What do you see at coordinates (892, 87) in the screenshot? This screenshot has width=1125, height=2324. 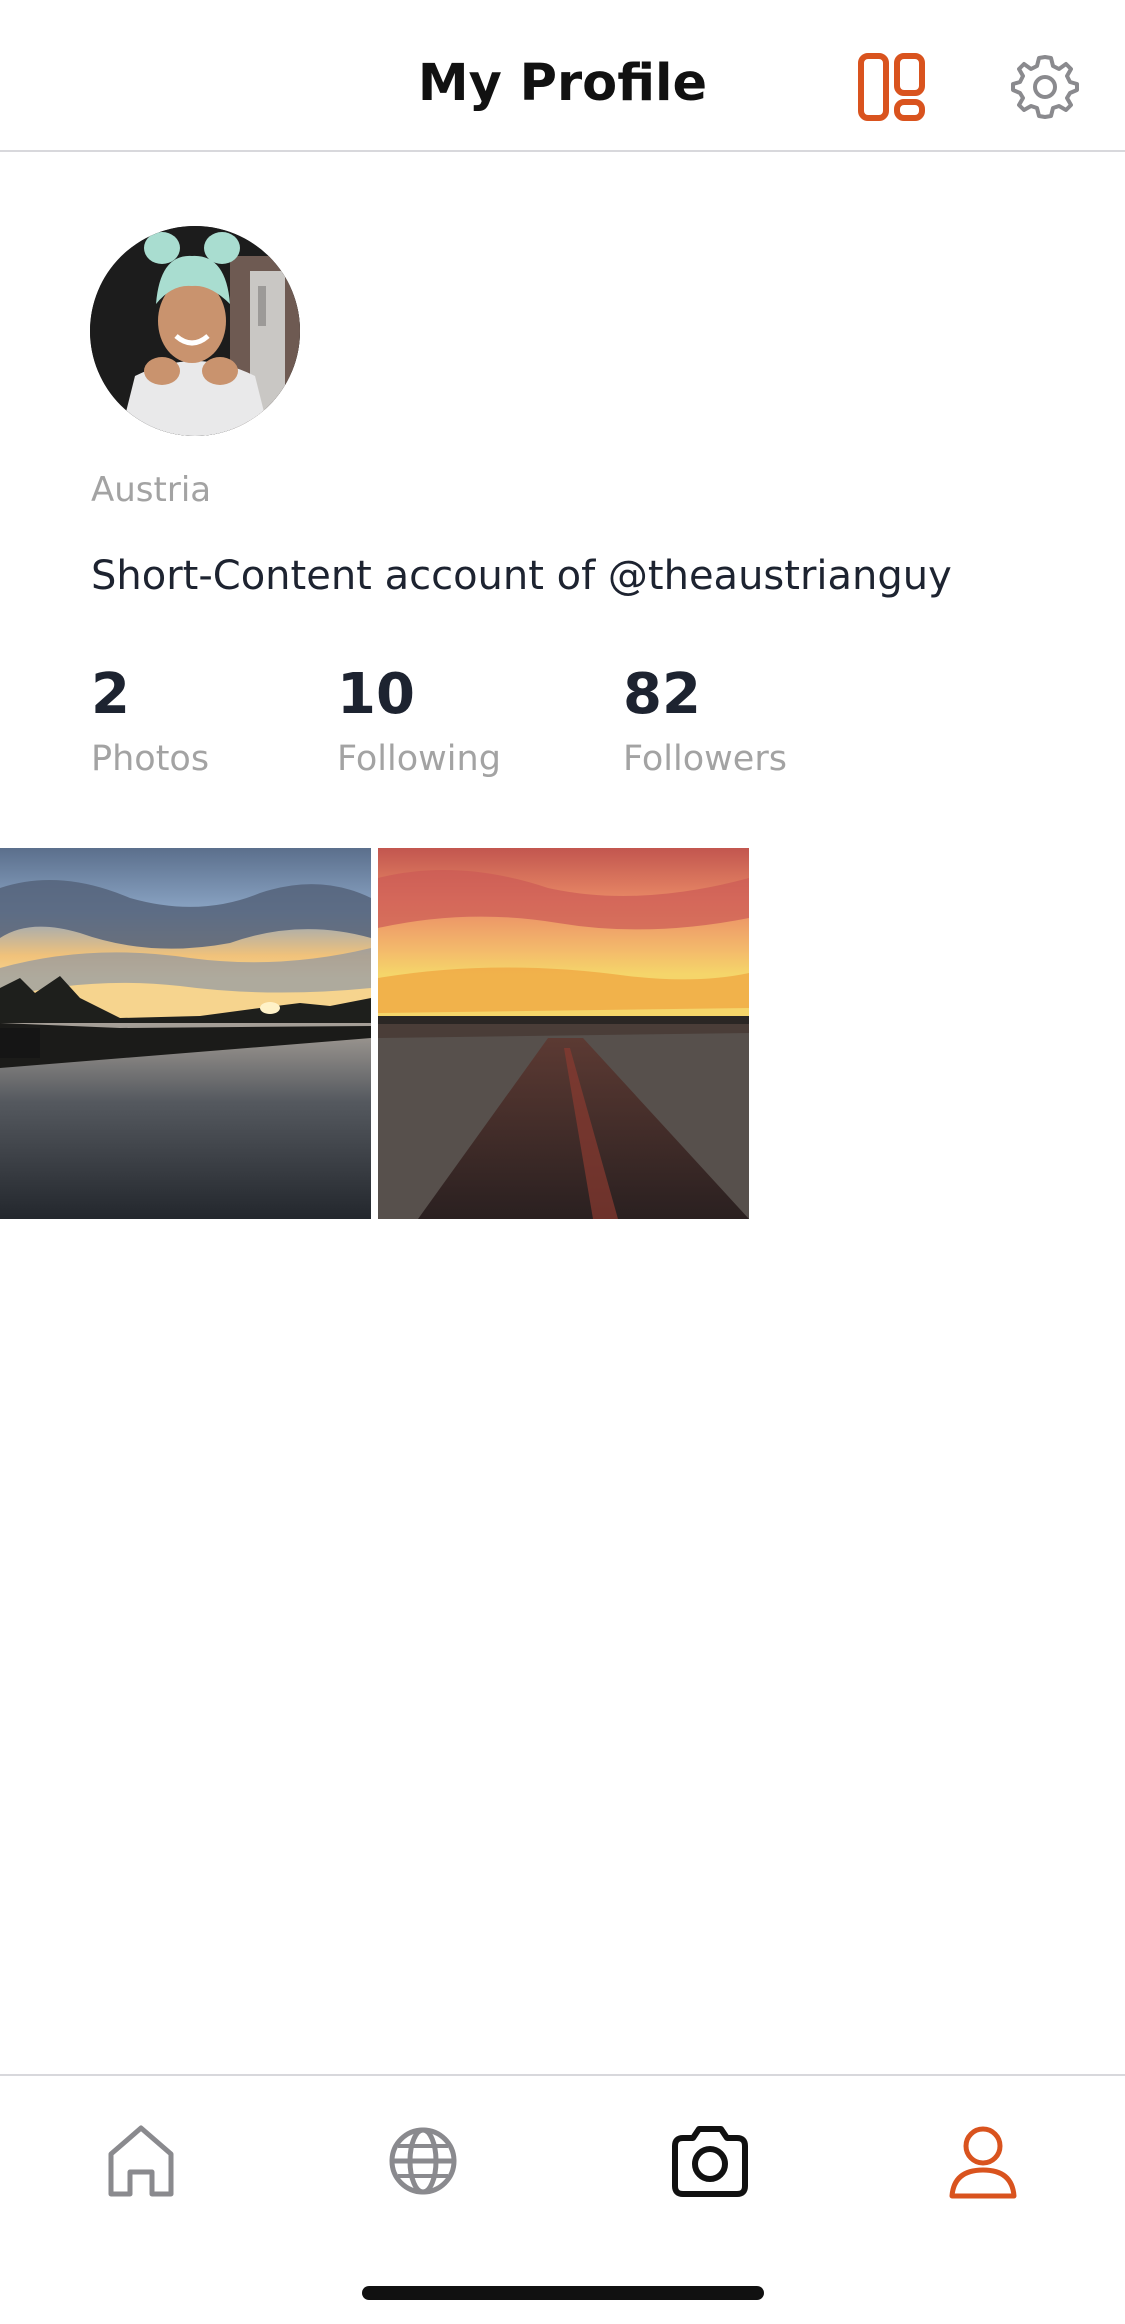 I see `layout-grid-icon` at bounding box center [892, 87].